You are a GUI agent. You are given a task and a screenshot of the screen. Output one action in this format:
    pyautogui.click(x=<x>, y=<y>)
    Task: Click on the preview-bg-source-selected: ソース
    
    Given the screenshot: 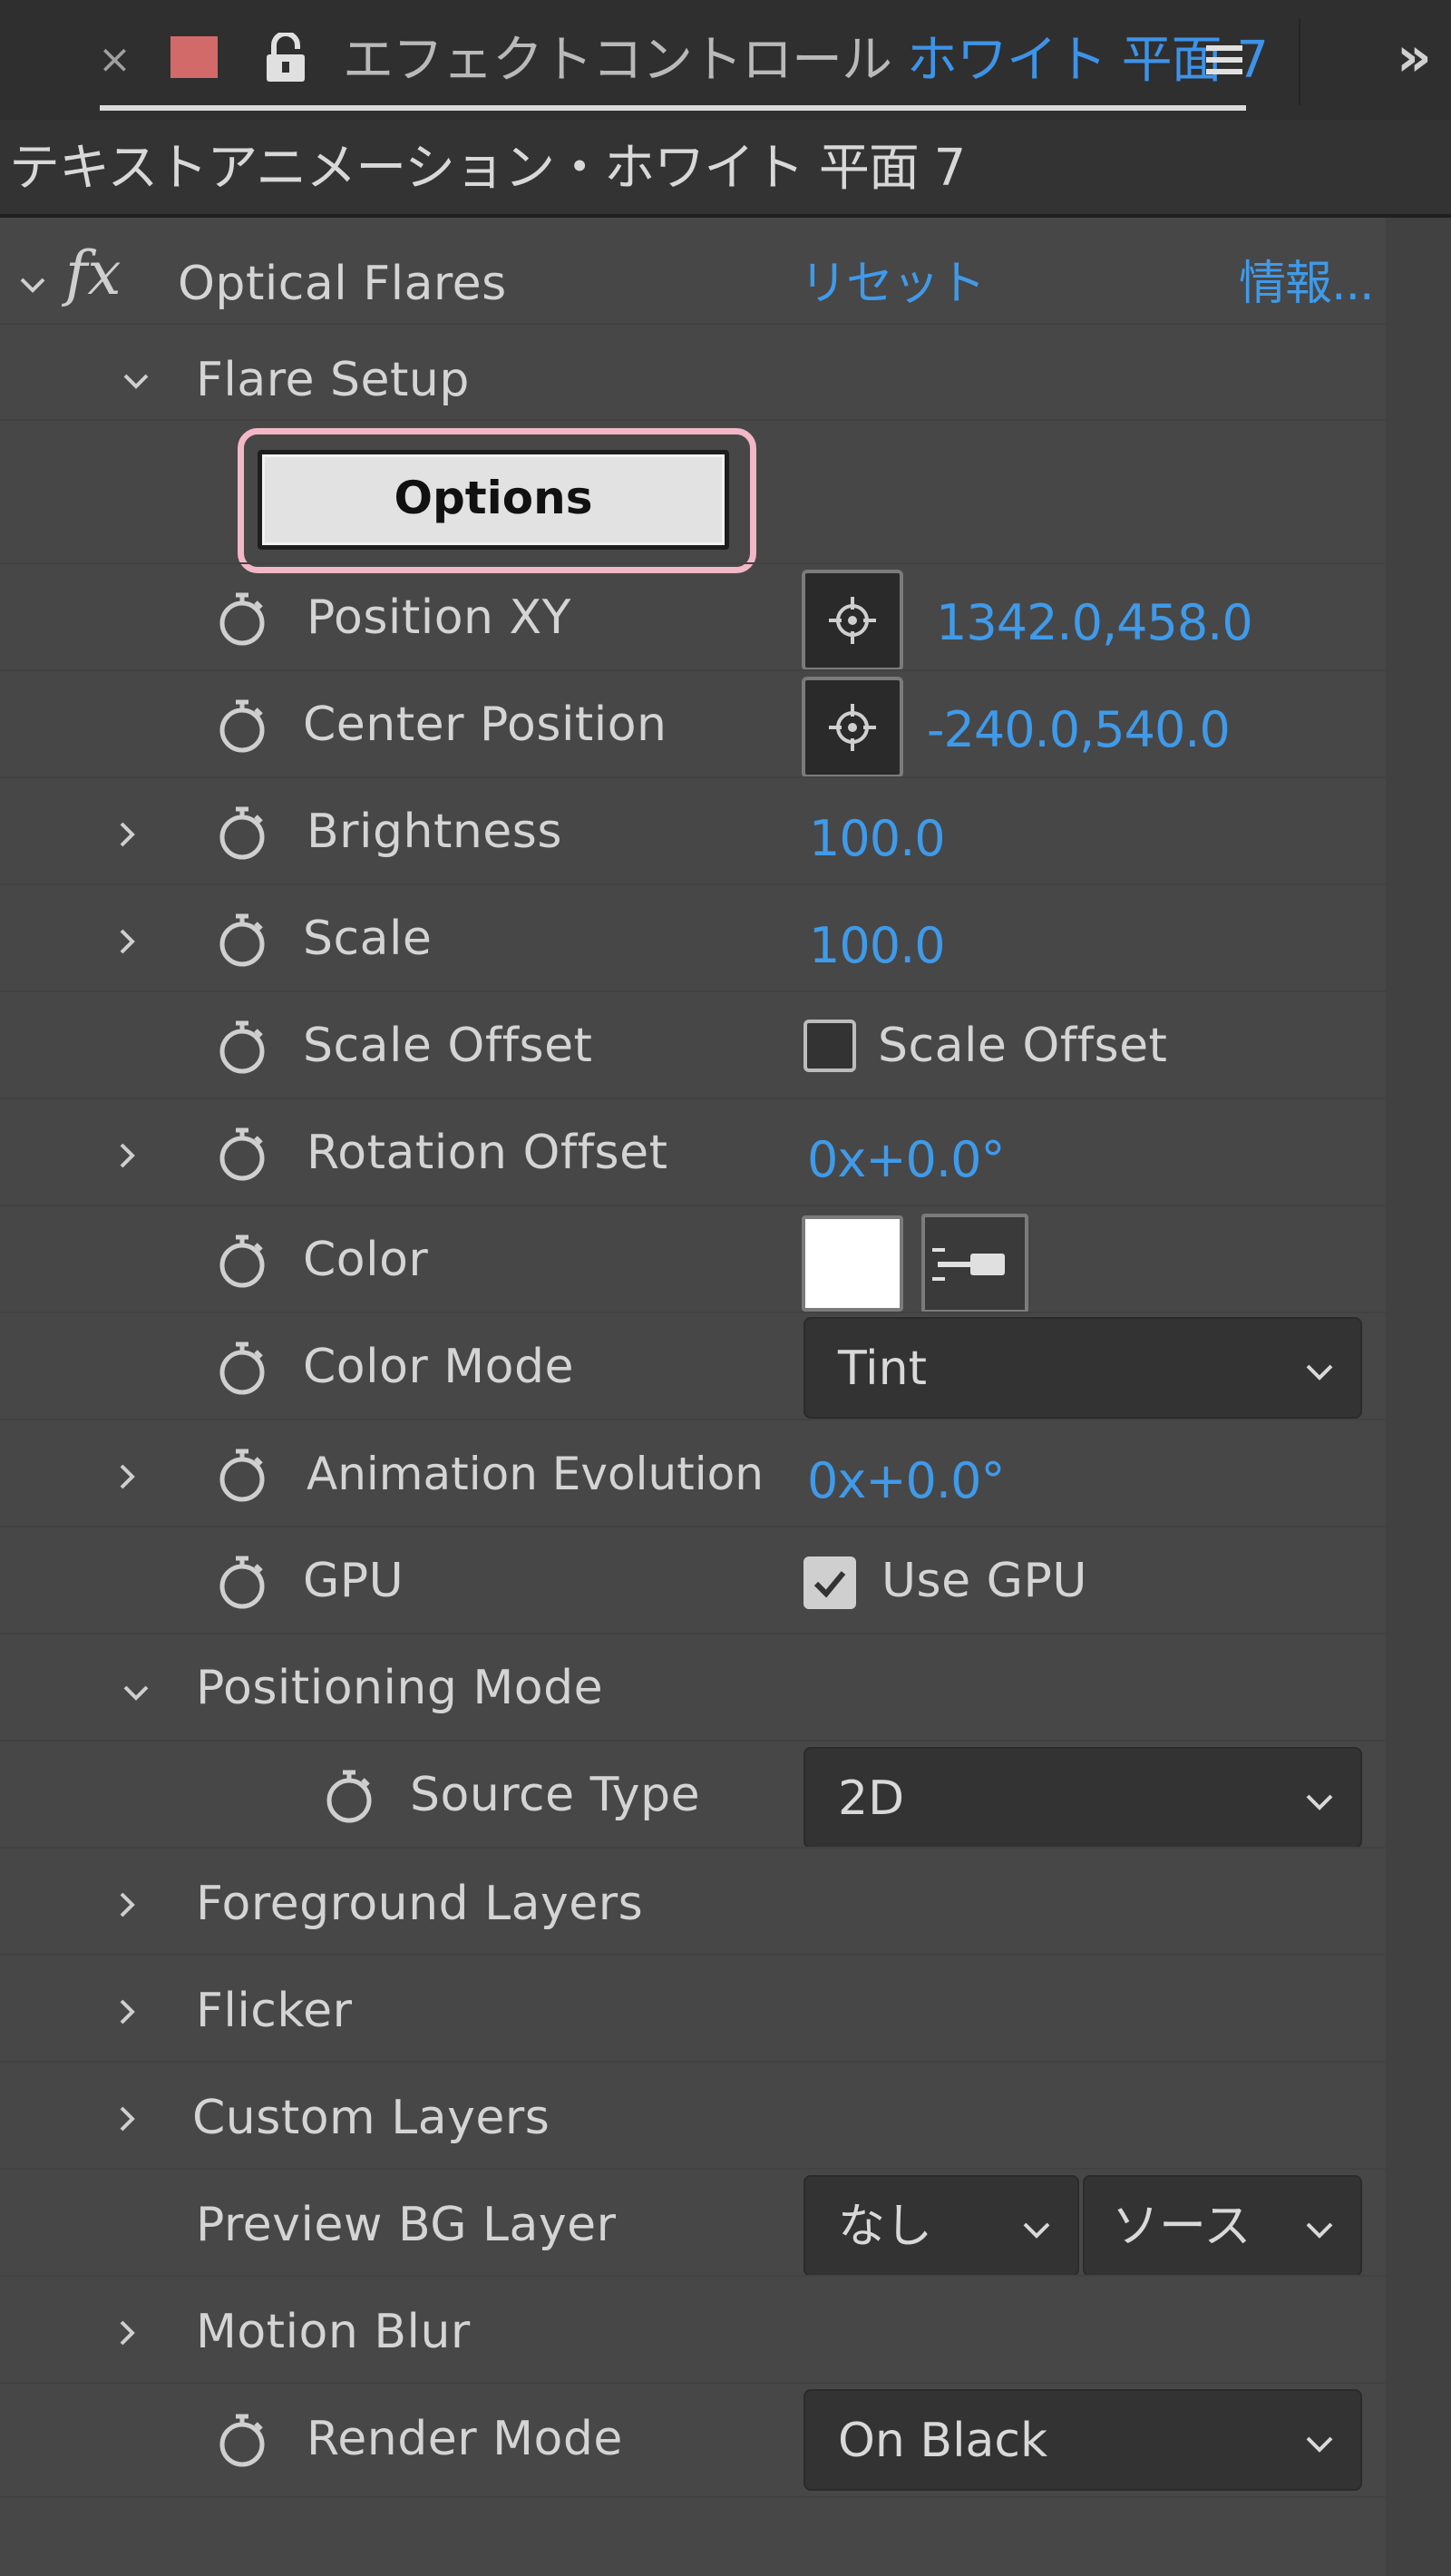 What is the action you would take?
    pyautogui.click(x=1181, y=2227)
    